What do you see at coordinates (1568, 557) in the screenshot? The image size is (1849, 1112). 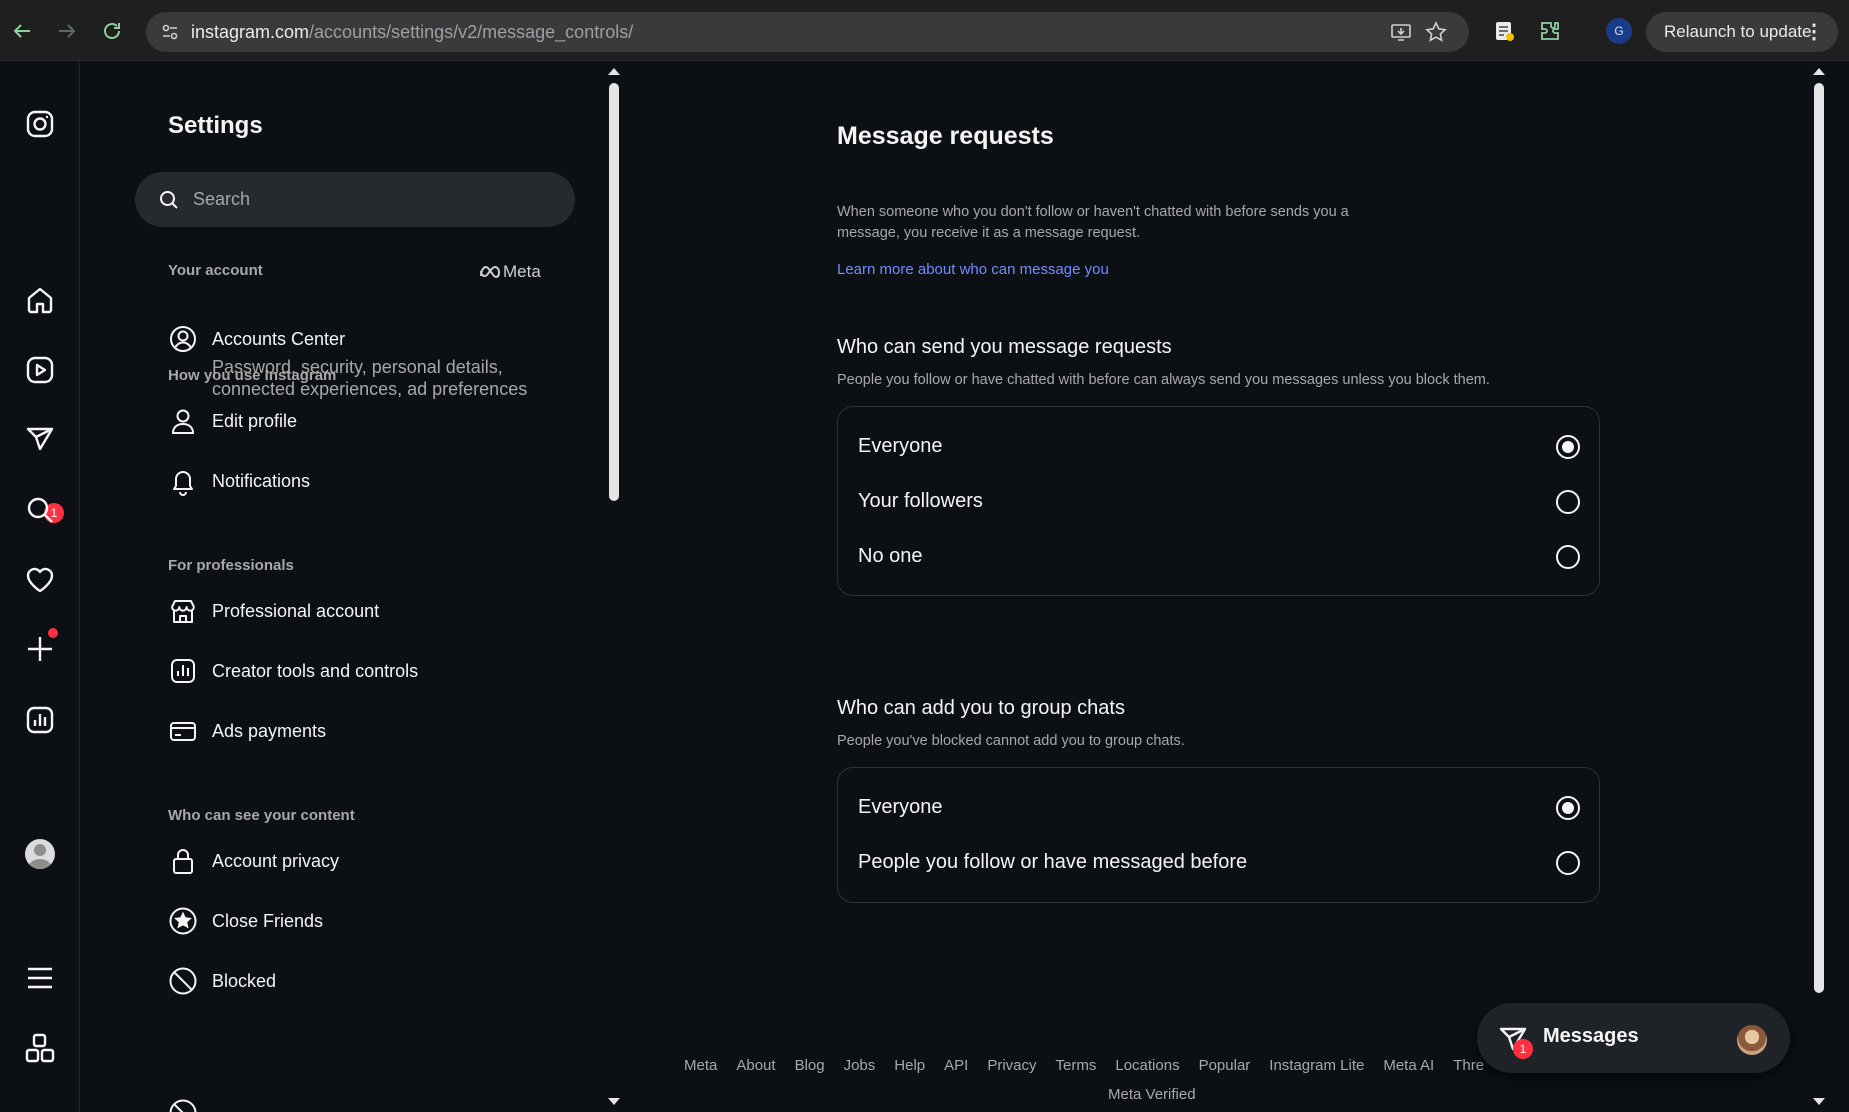 I see `radio-no-one` at bounding box center [1568, 557].